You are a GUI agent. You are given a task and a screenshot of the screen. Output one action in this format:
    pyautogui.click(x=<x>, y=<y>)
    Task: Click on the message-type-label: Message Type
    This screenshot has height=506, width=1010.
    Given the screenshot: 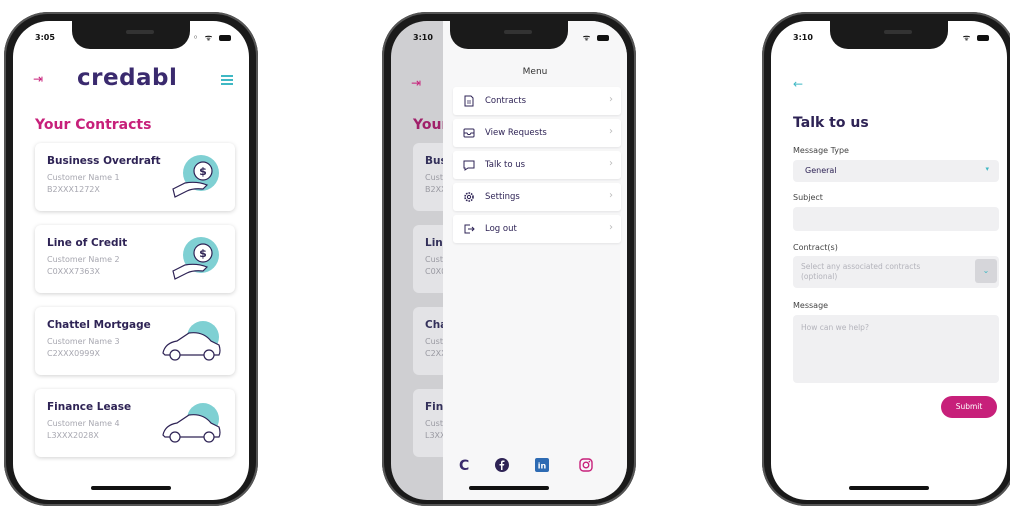 What is the action you would take?
    pyautogui.click(x=821, y=150)
    